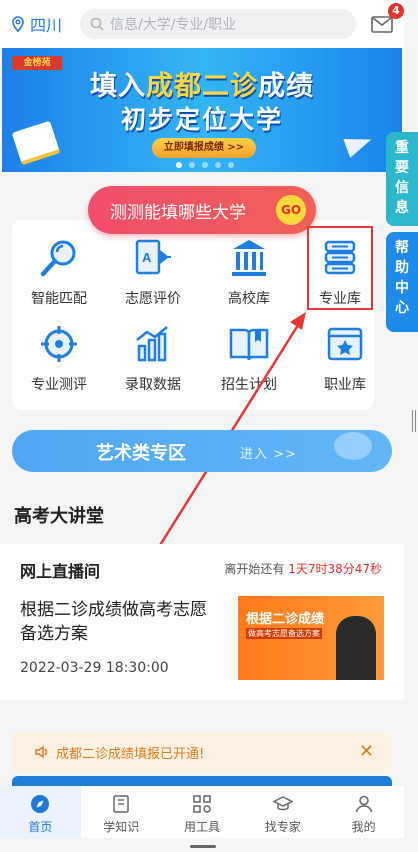  What do you see at coordinates (40, 804) in the screenshot?
I see `compass-icon` at bounding box center [40, 804].